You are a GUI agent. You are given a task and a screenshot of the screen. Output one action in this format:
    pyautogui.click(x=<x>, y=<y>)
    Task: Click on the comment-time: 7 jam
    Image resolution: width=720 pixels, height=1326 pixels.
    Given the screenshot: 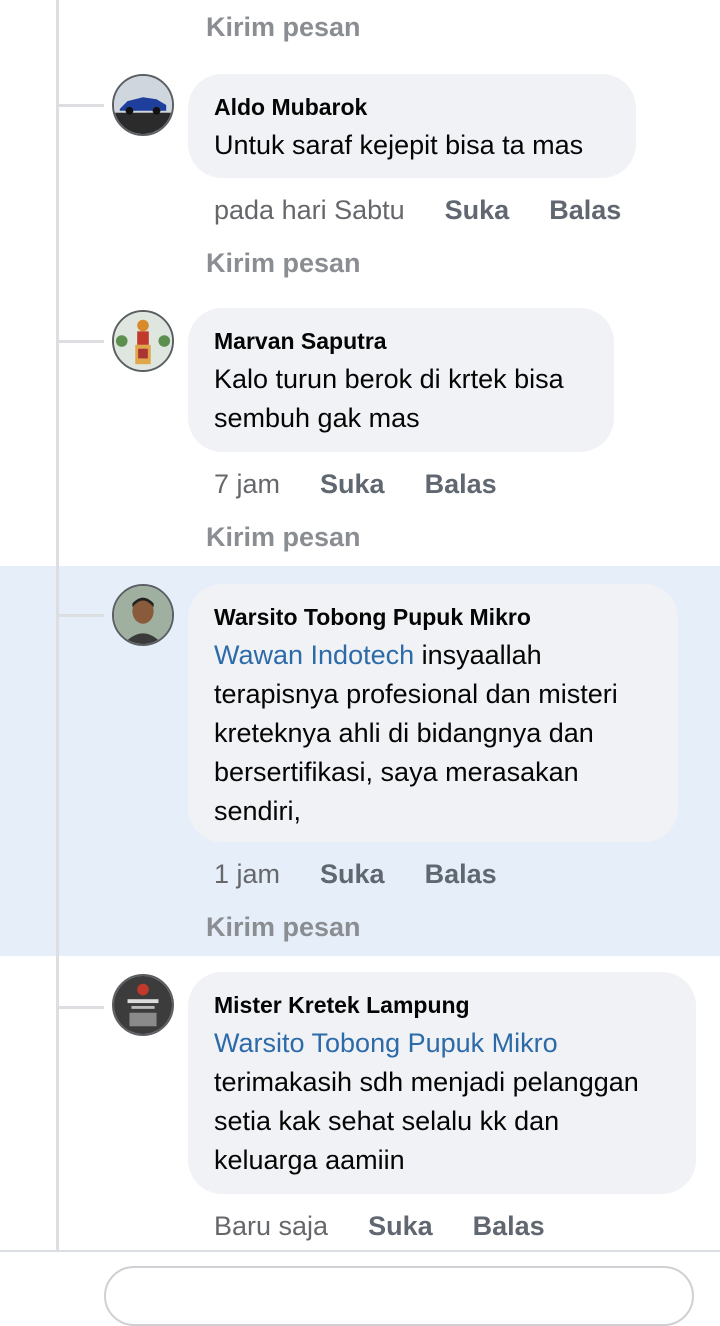 What is the action you would take?
    pyautogui.click(x=247, y=484)
    